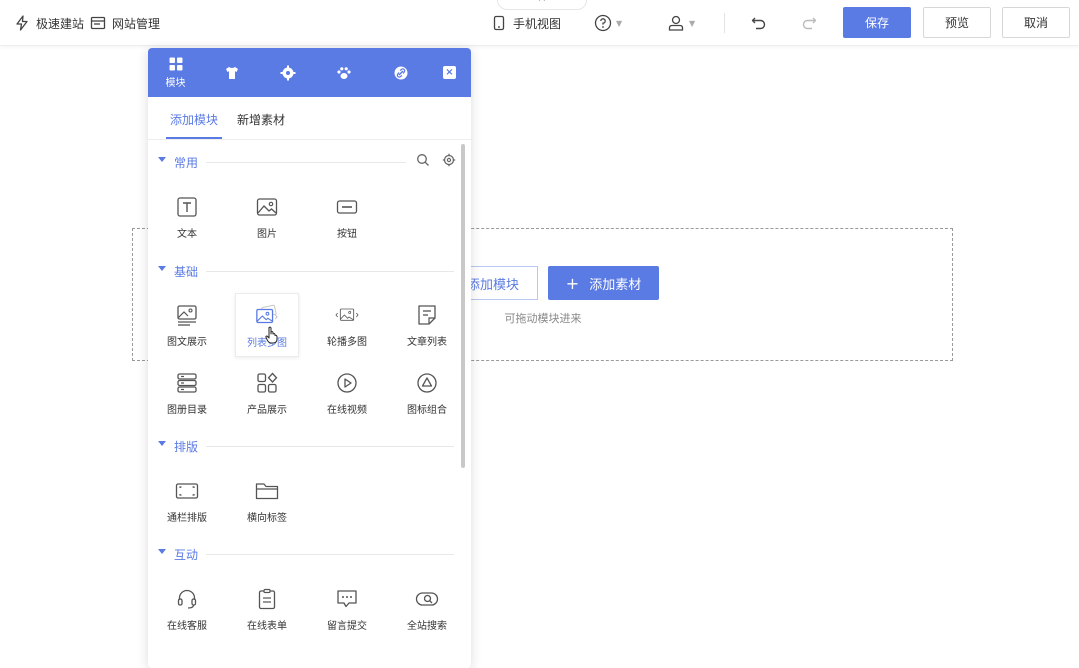  Describe the element at coordinates (427, 410) in the screenshot. I see `module-label: 图标组合` at that location.